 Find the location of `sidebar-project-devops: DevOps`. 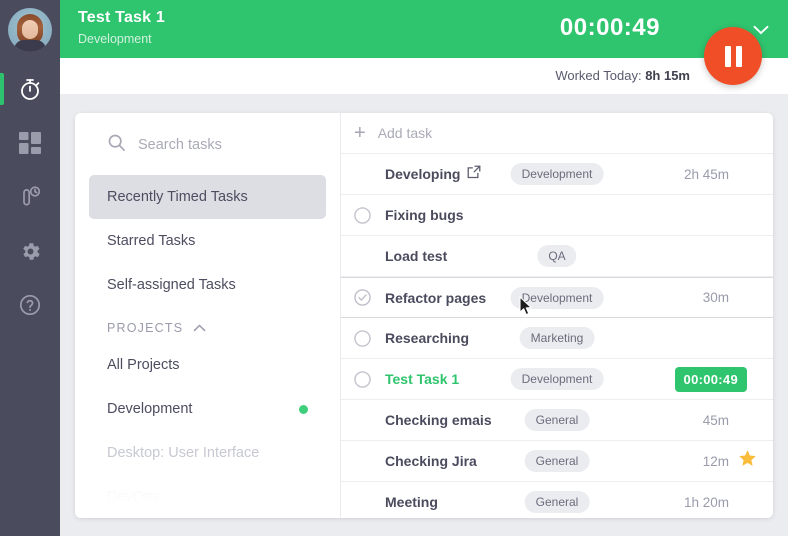

sidebar-project-devops: DevOps is located at coordinates (207, 496).